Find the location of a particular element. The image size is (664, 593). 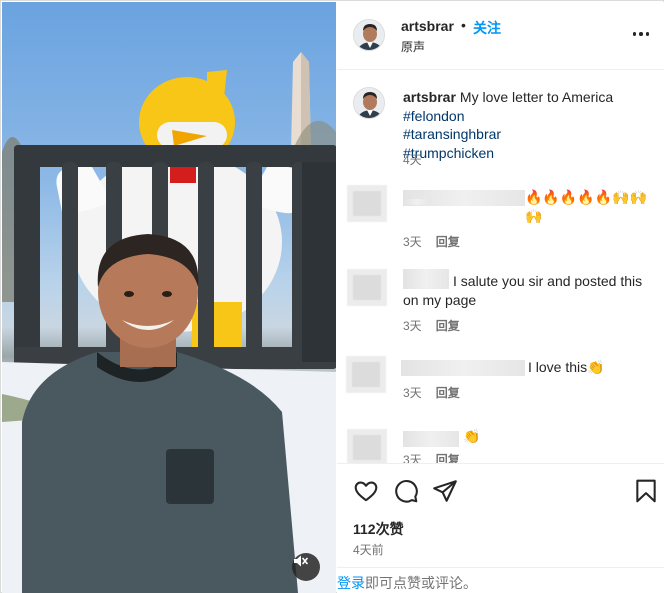

hashtag-link: #trumpchicken is located at coordinates (528, 153).